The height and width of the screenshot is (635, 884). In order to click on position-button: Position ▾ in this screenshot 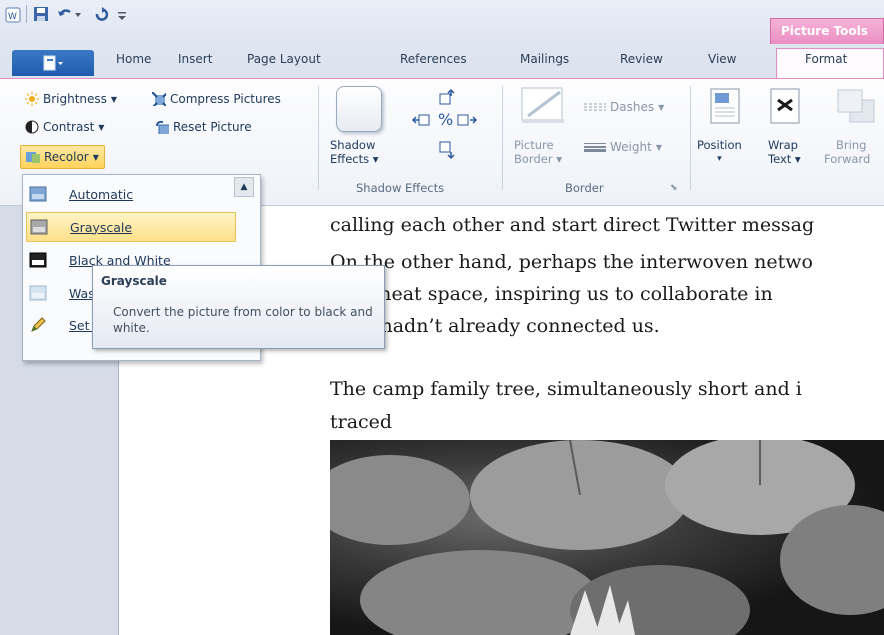, I will do `click(719, 152)`.